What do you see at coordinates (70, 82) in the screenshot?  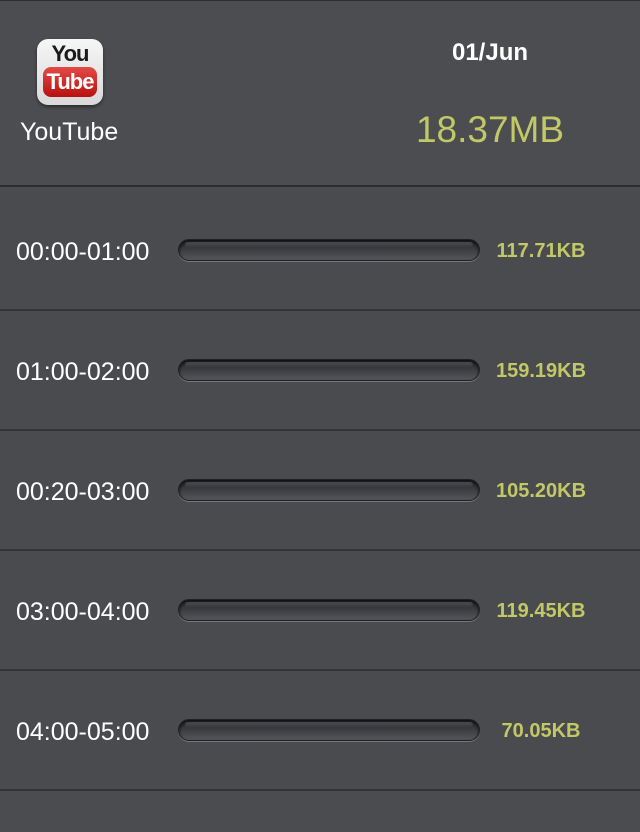 I see `icon-text-tube: Tube` at bounding box center [70, 82].